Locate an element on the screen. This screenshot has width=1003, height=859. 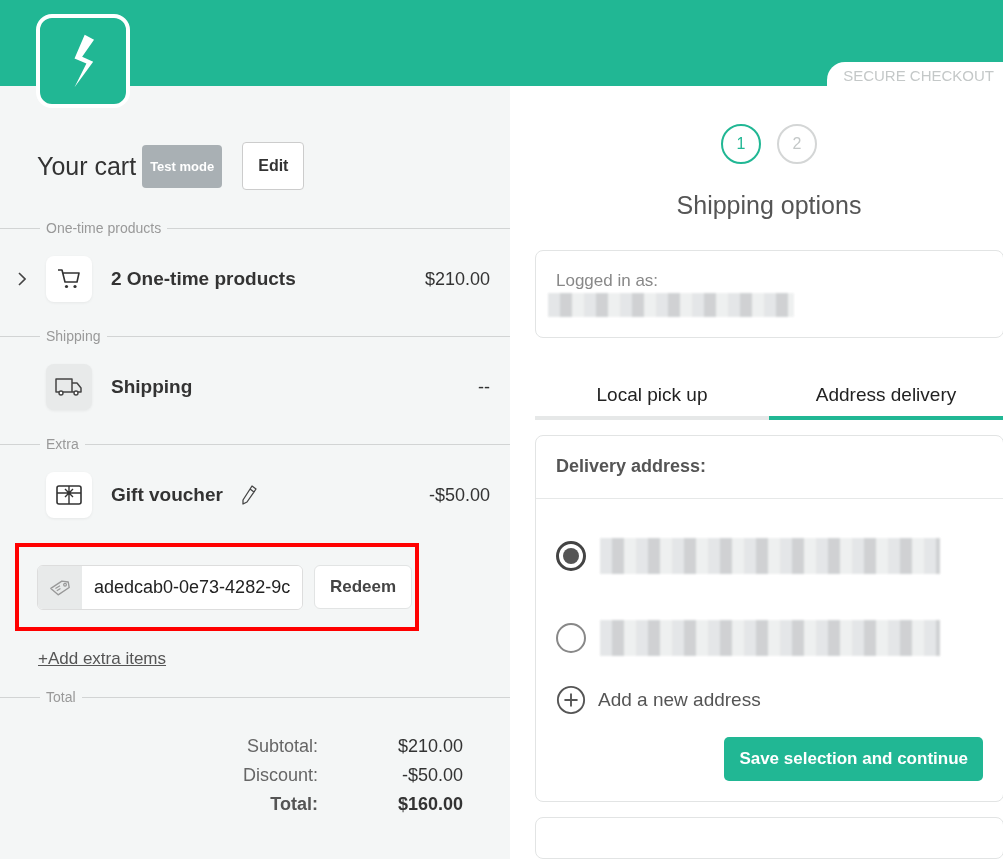
section-label: One-time products is located at coordinates (104, 228).